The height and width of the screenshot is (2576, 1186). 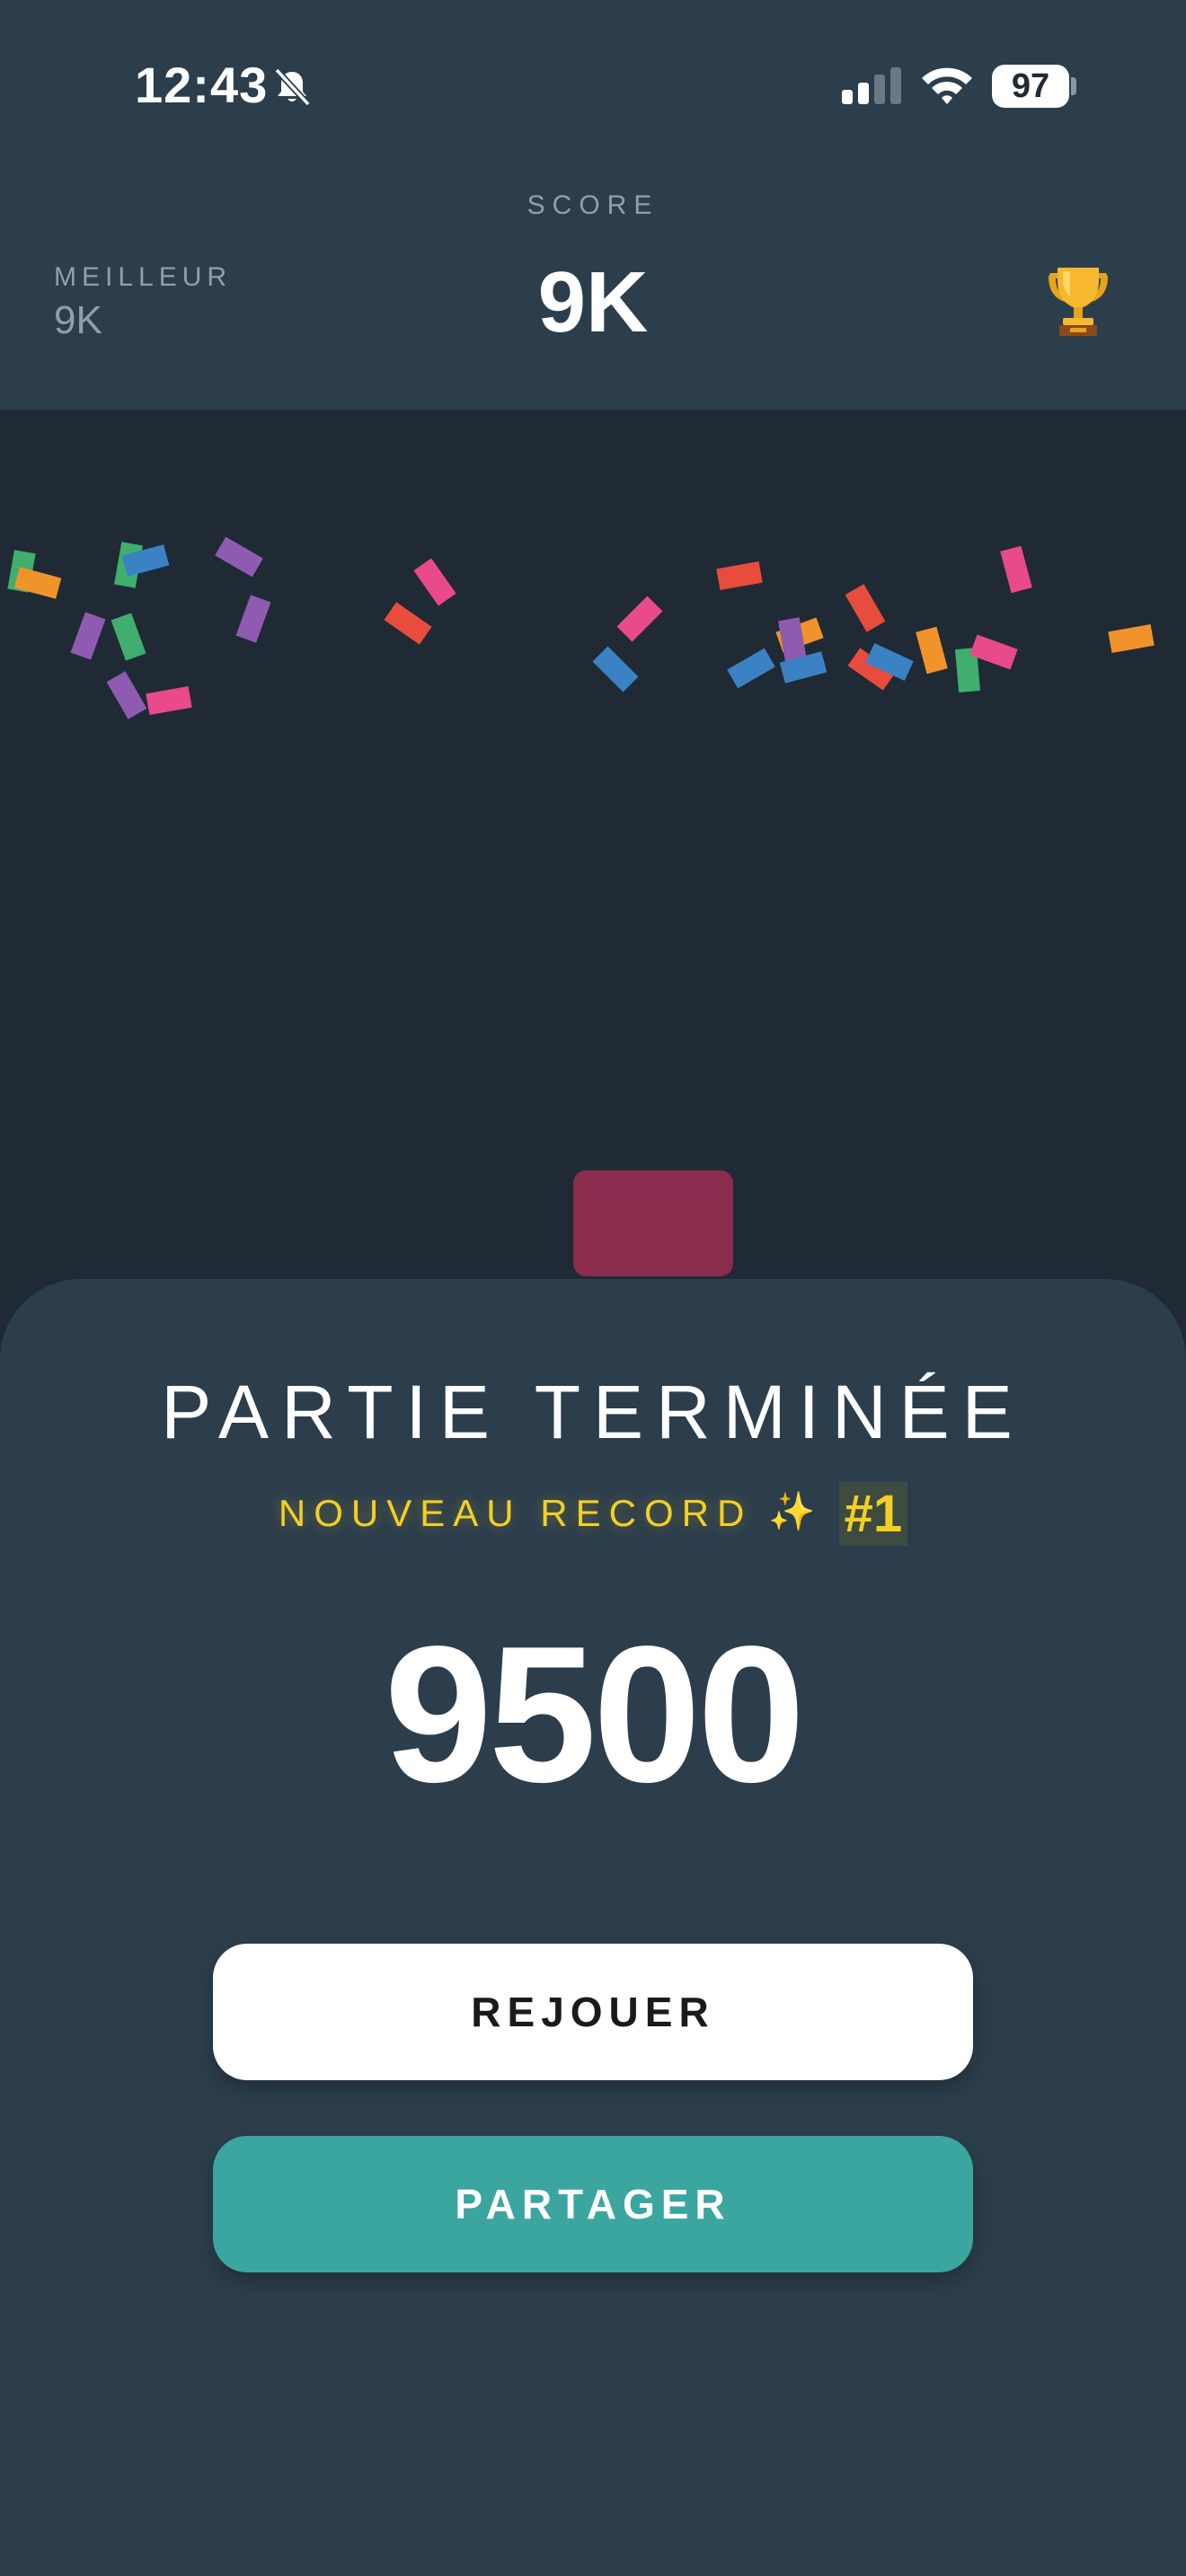 I want to click on score-label: SCORE, so click(x=593, y=205).